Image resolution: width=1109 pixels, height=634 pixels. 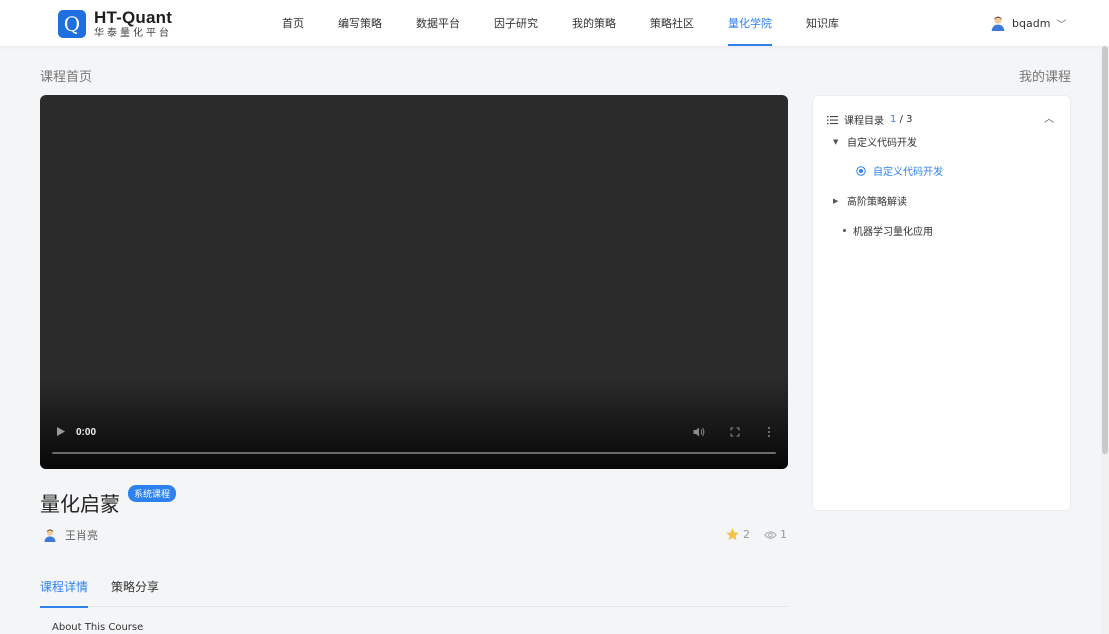 I want to click on catalog-lesson-label: 自定义代码开发, so click(x=908, y=172).